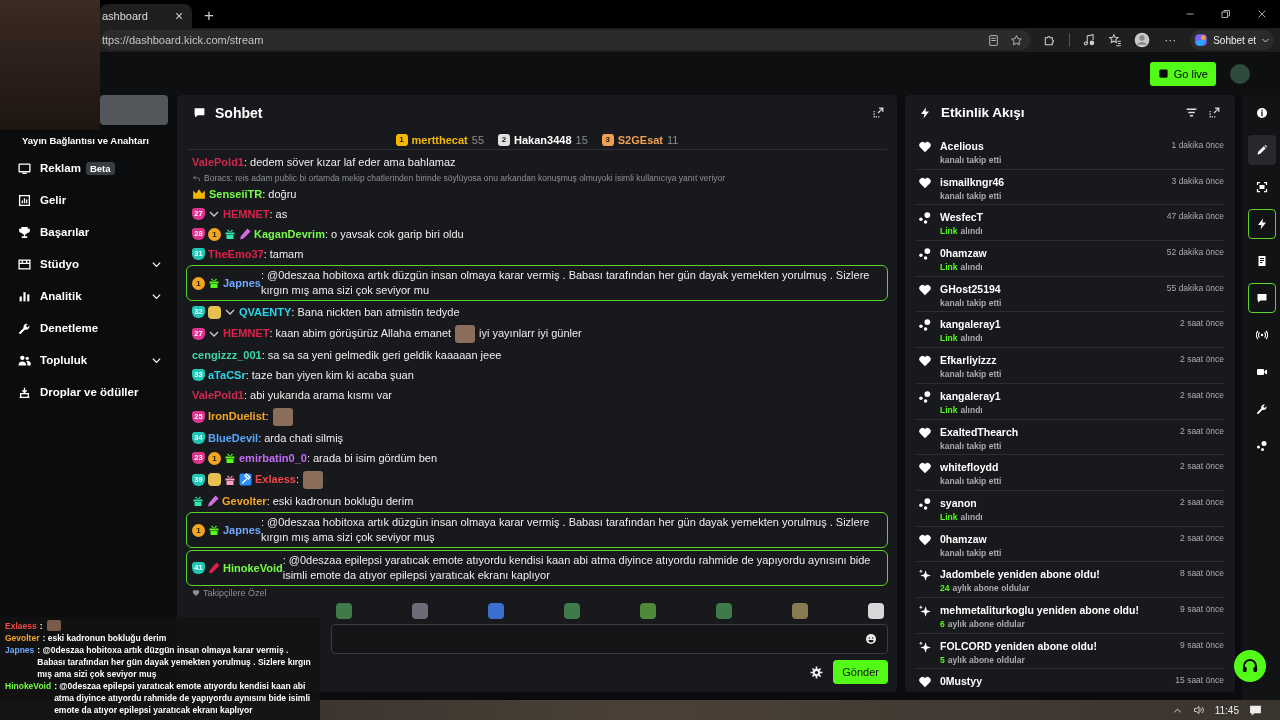  I want to click on overlay-username: Japnes, so click(20, 650).